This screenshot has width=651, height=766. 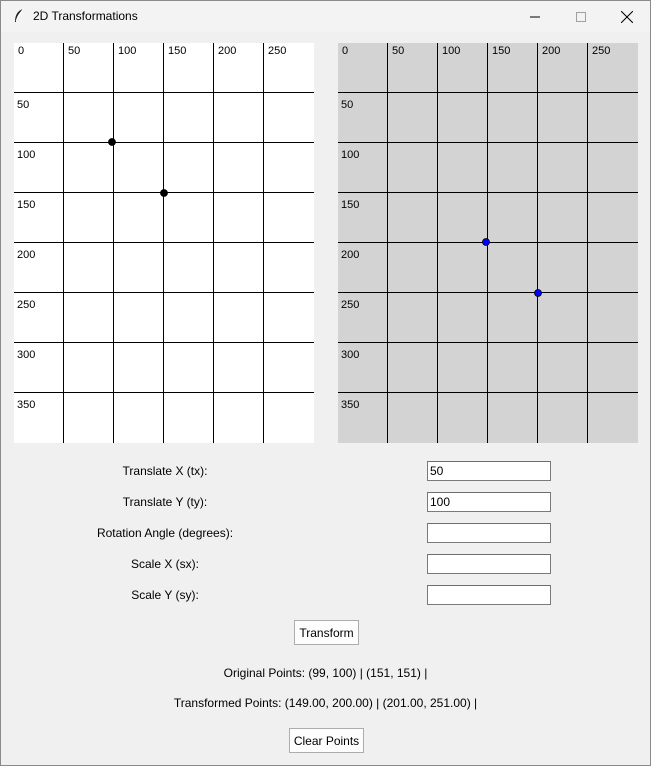 What do you see at coordinates (350, 405) in the screenshot?
I see `transformed-y-tick-label: 350` at bounding box center [350, 405].